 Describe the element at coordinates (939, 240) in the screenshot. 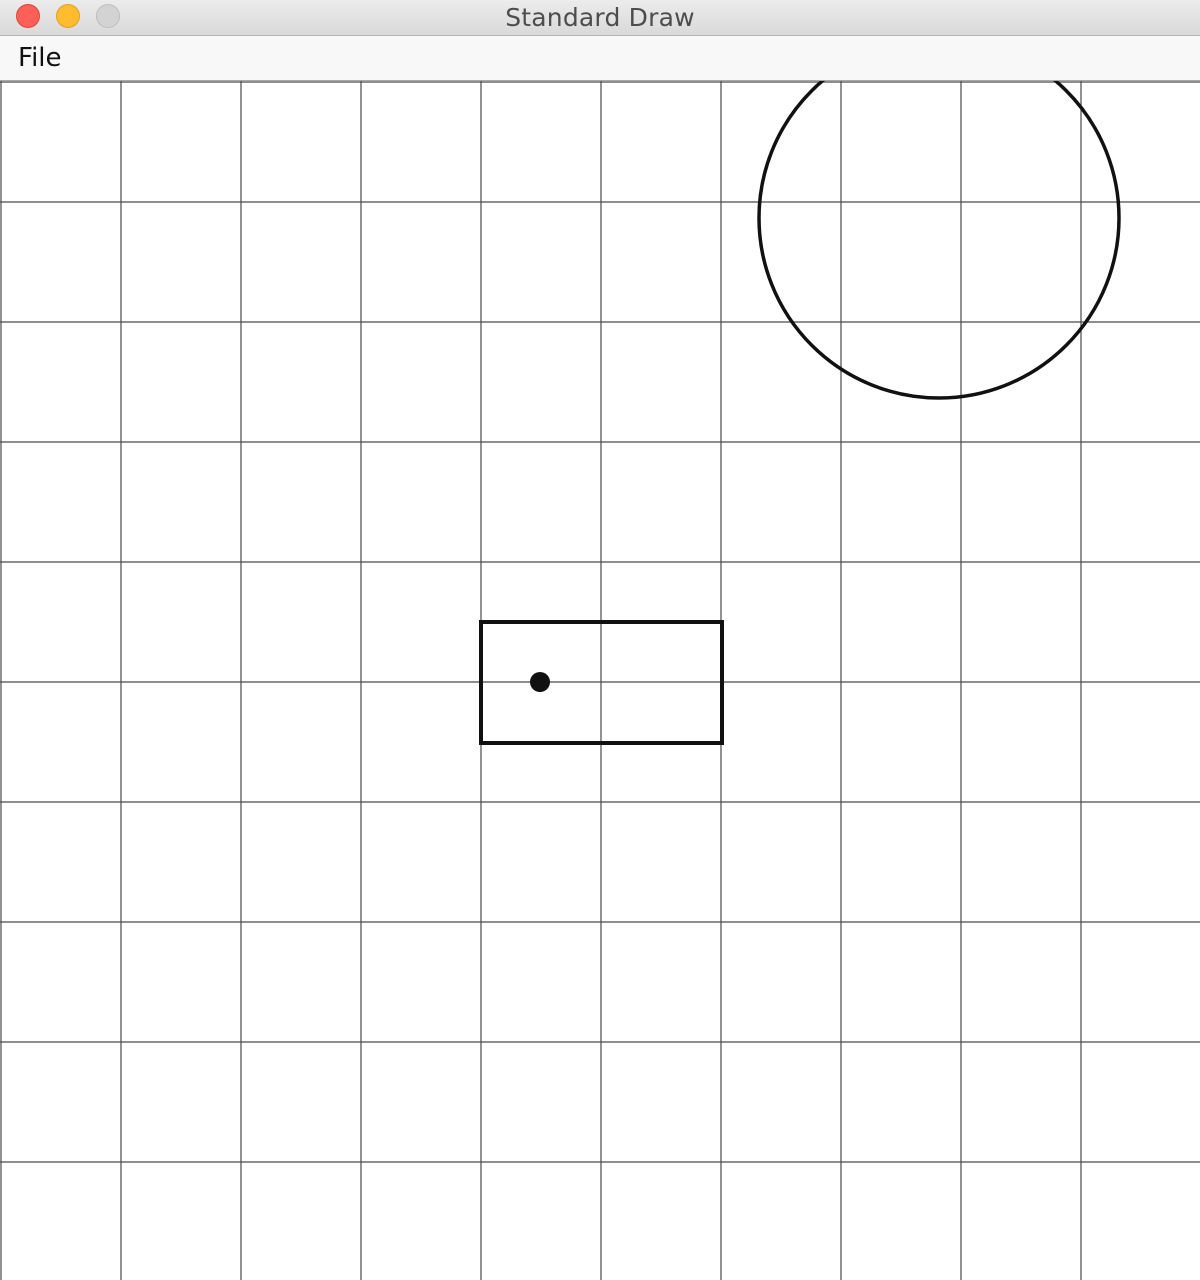

I see `drawn-circle` at that location.